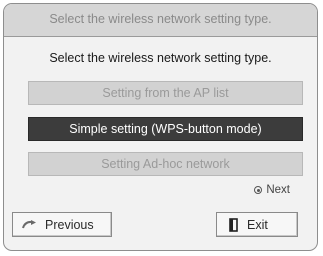 The height and width of the screenshot is (256, 323). I want to click on option-label: Setting Ad-hoc network, so click(165, 164).